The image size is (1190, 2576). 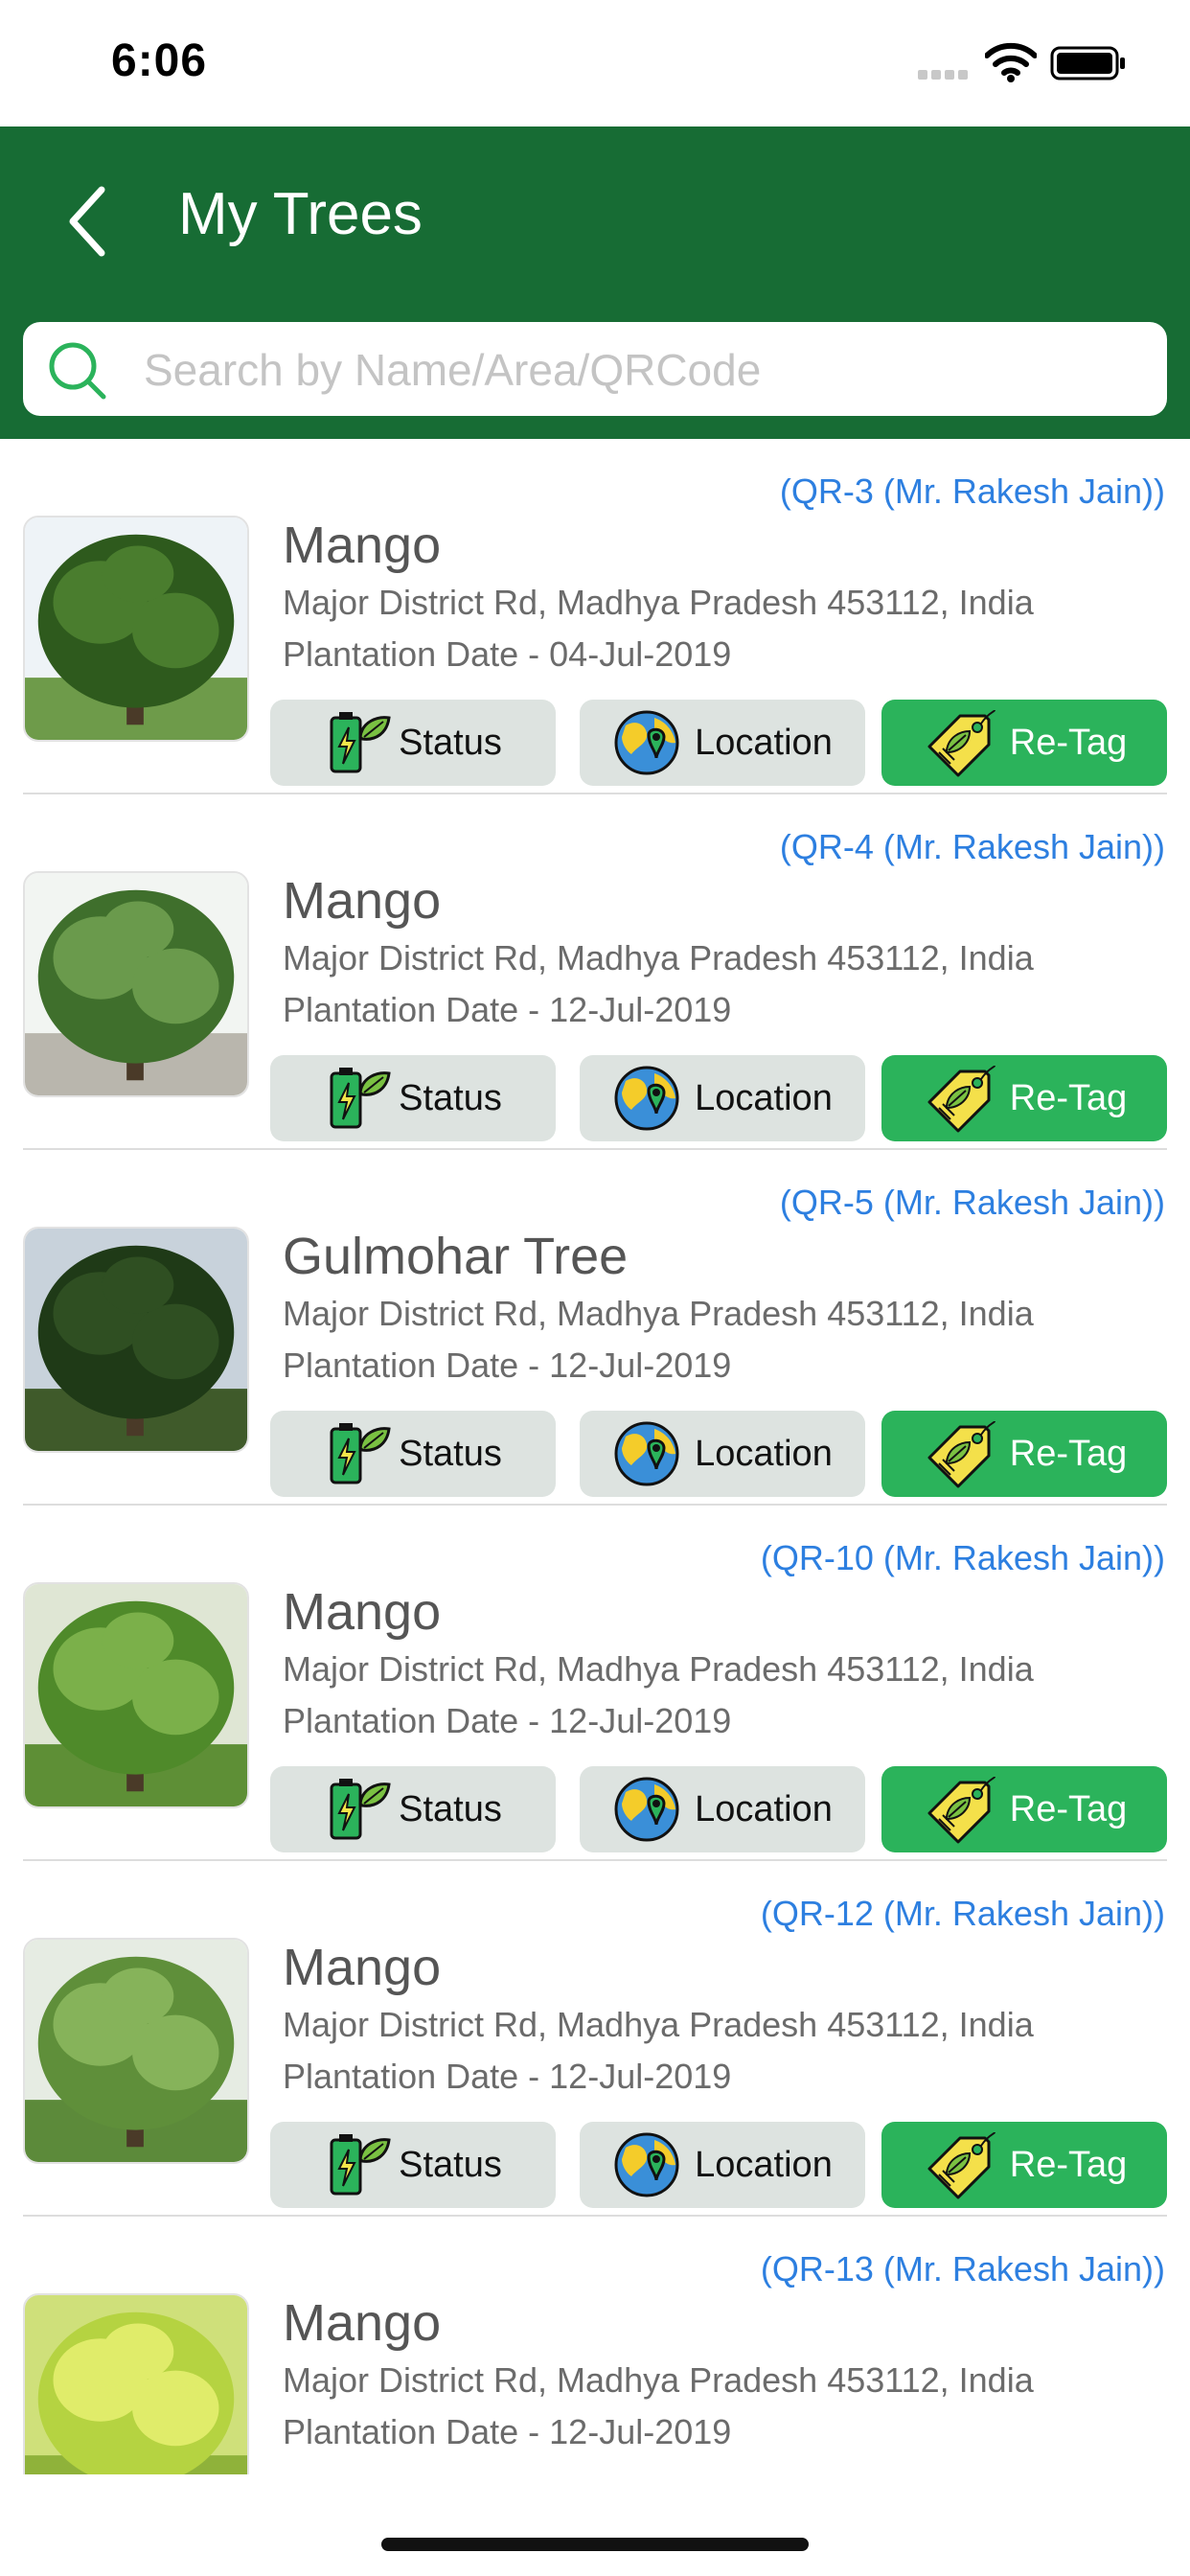 I want to click on qr-owner-link: (QR-10 (Mr. Rakesh Jain)), so click(x=963, y=1558).